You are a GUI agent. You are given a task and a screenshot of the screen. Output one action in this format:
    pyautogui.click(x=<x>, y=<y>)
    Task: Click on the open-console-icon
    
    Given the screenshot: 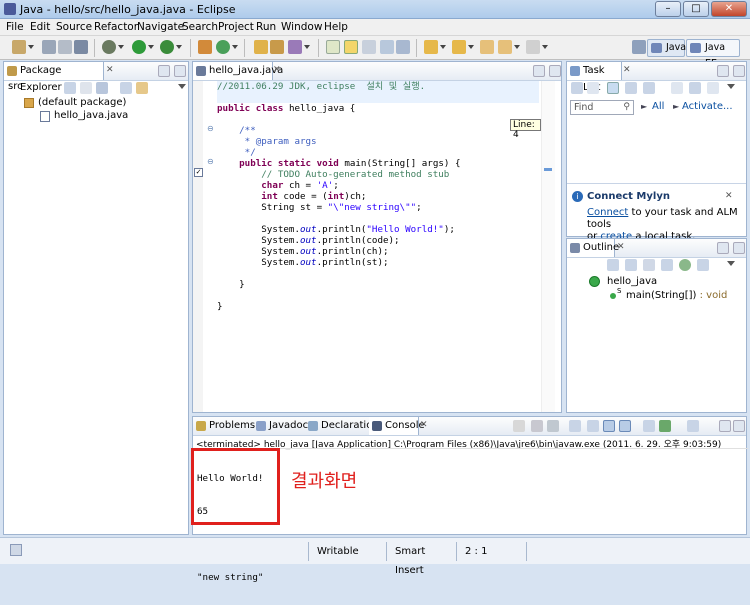 What is the action you would take?
    pyautogui.click(x=665, y=426)
    